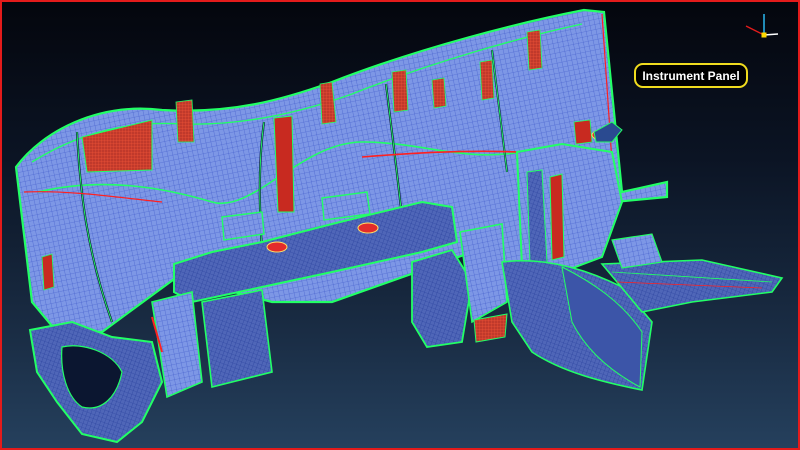  I want to click on part-label: Instrument Panel, so click(691, 75).